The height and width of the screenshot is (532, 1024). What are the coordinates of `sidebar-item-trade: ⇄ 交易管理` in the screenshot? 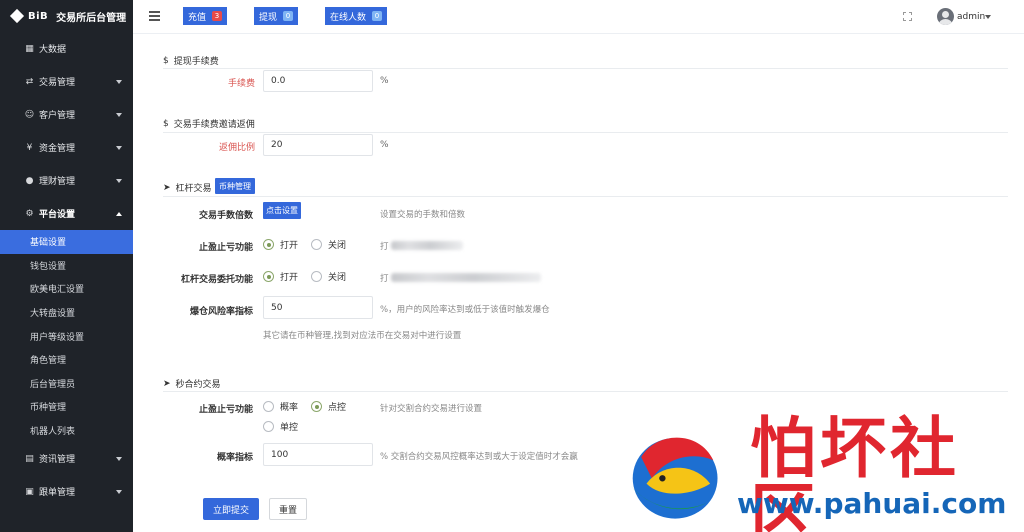 It's located at (66, 81).